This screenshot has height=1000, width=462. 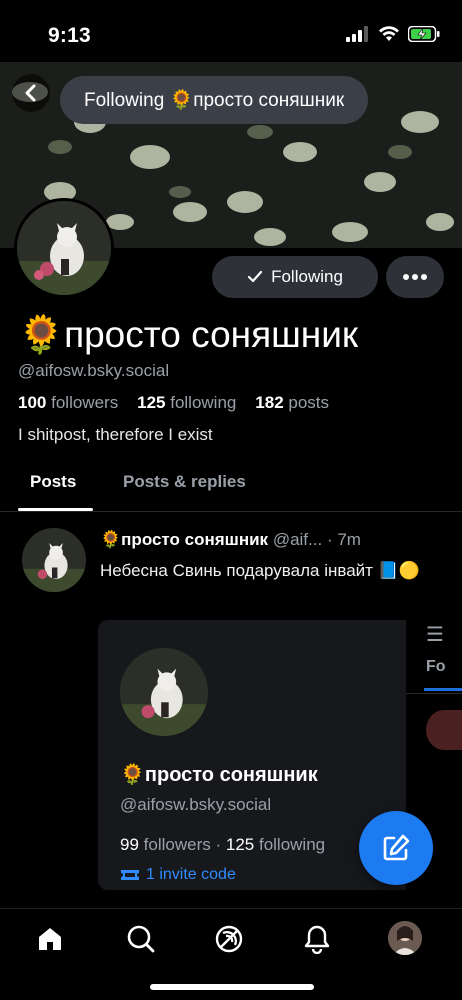 I want to click on header-title-pill: Following 🌻просто соняшник, so click(x=214, y=100).